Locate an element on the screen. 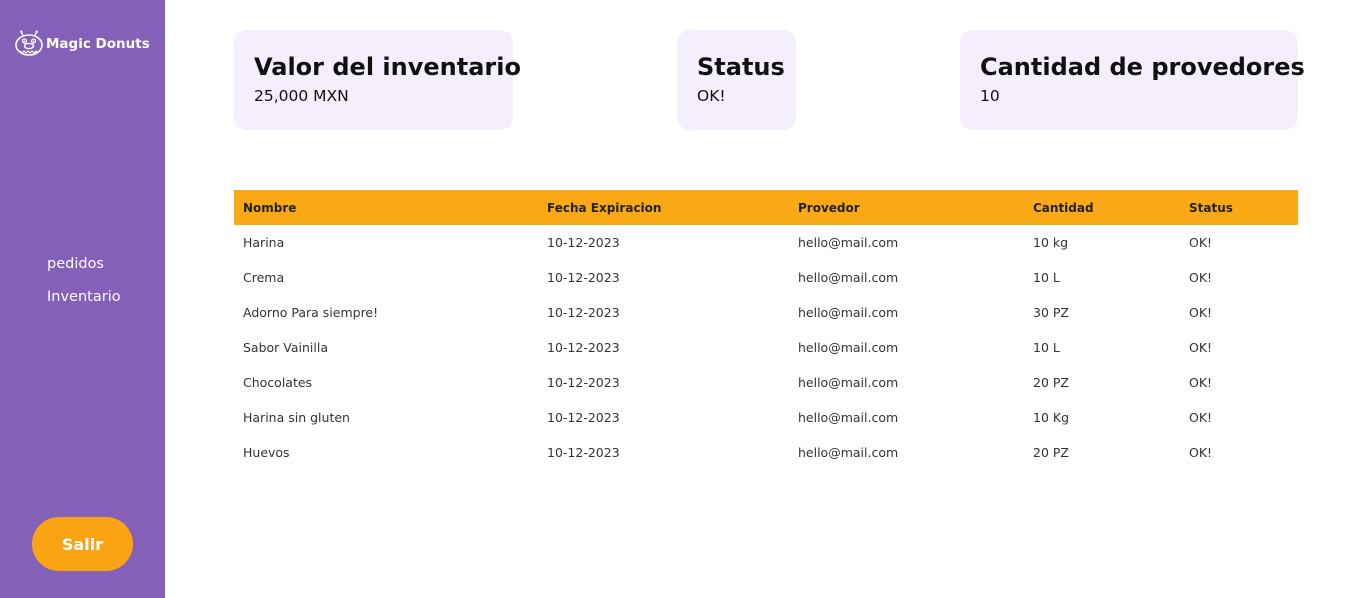  cell-nombre: Sabor Vainilla is located at coordinates (286, 347).